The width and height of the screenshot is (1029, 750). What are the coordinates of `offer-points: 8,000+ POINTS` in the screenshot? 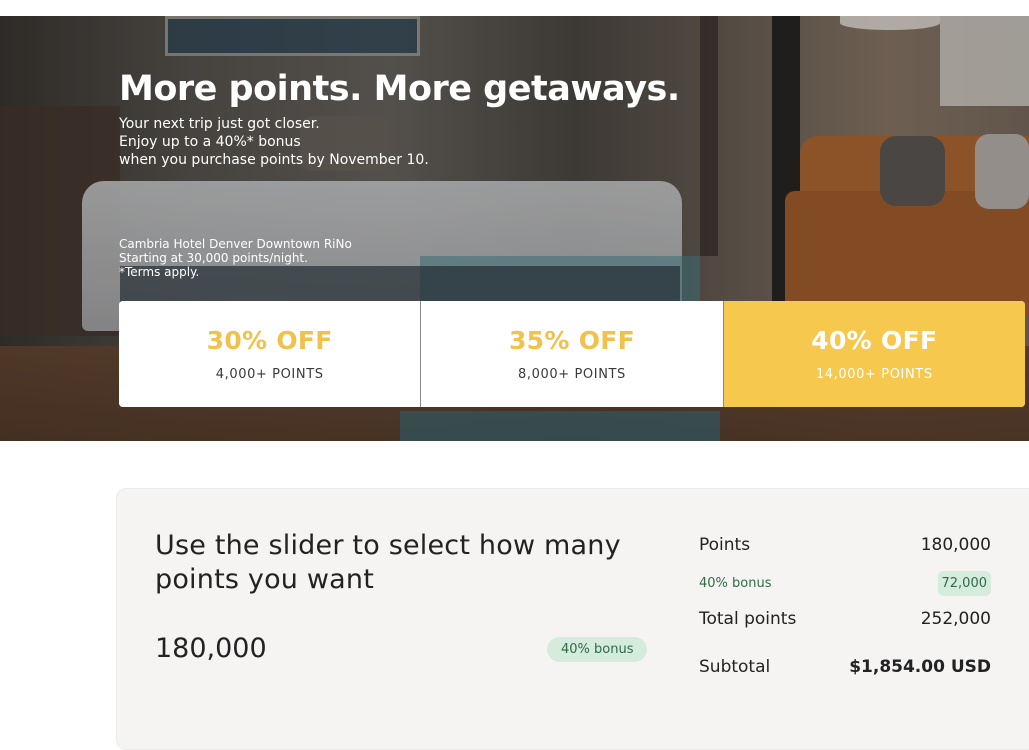 It's located at (572, 374).